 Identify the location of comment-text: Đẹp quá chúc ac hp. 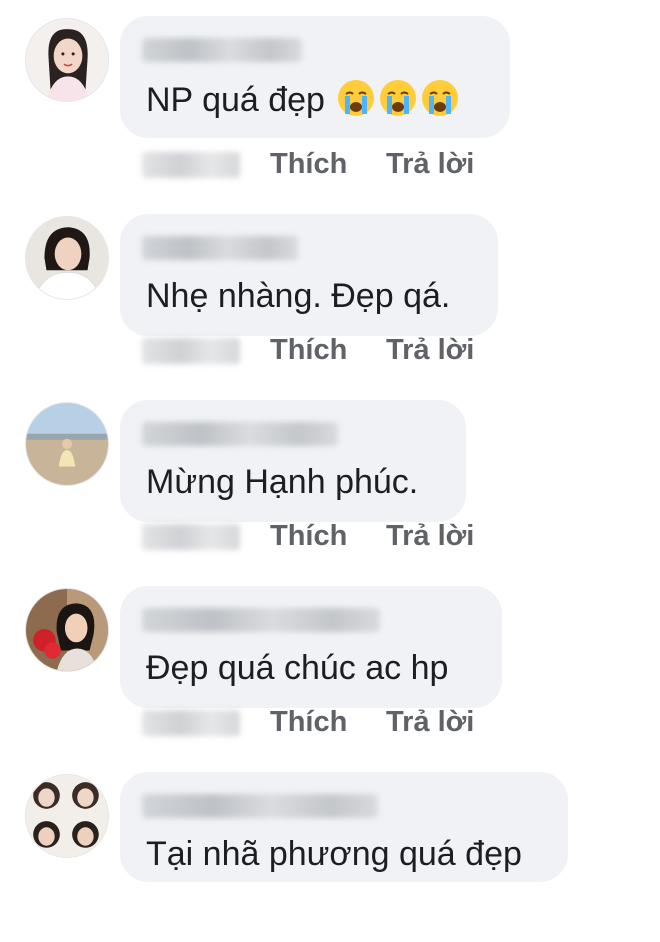
(297, 668).